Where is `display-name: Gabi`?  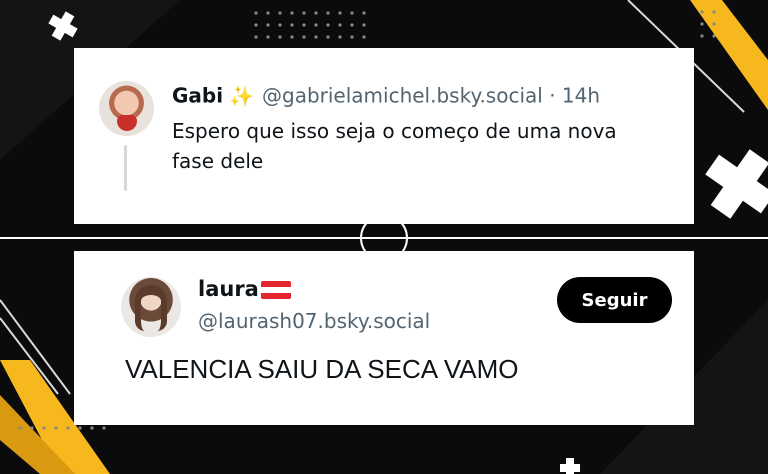
display-name: Gabi is located at coordinates (197, 96).